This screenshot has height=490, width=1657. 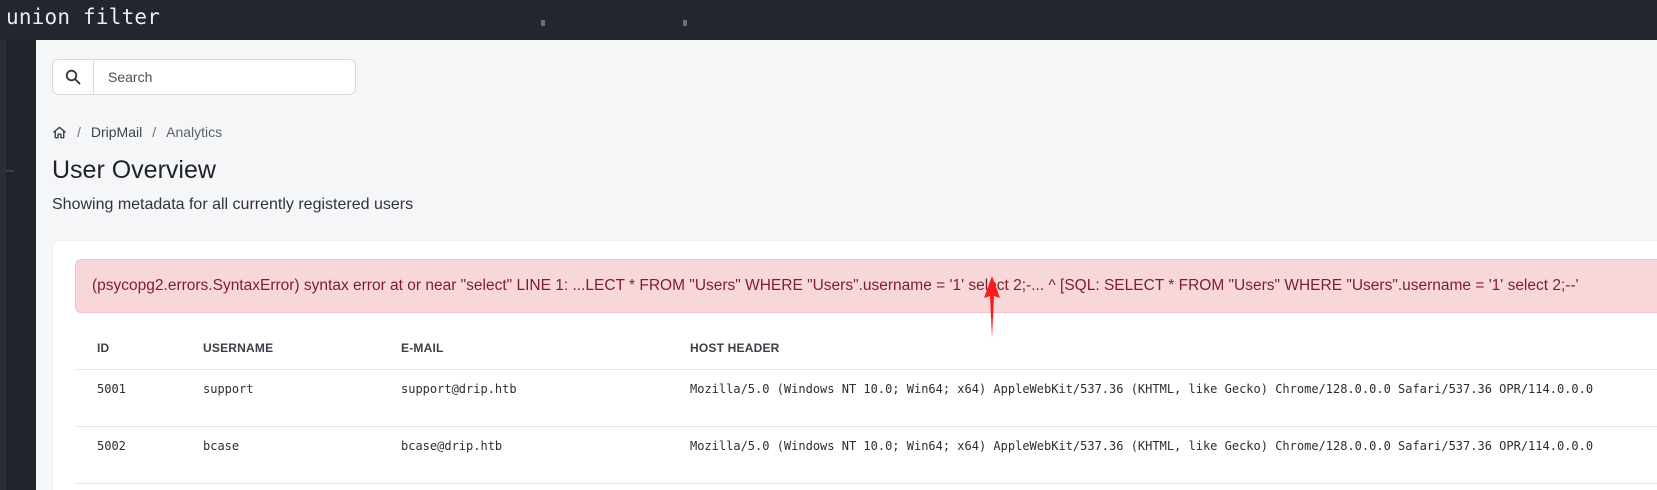 What do you see at coordinates (238, 348) in the screenshot?
I see `column-header-username: USERNAME` at bounding box center [238, 348].